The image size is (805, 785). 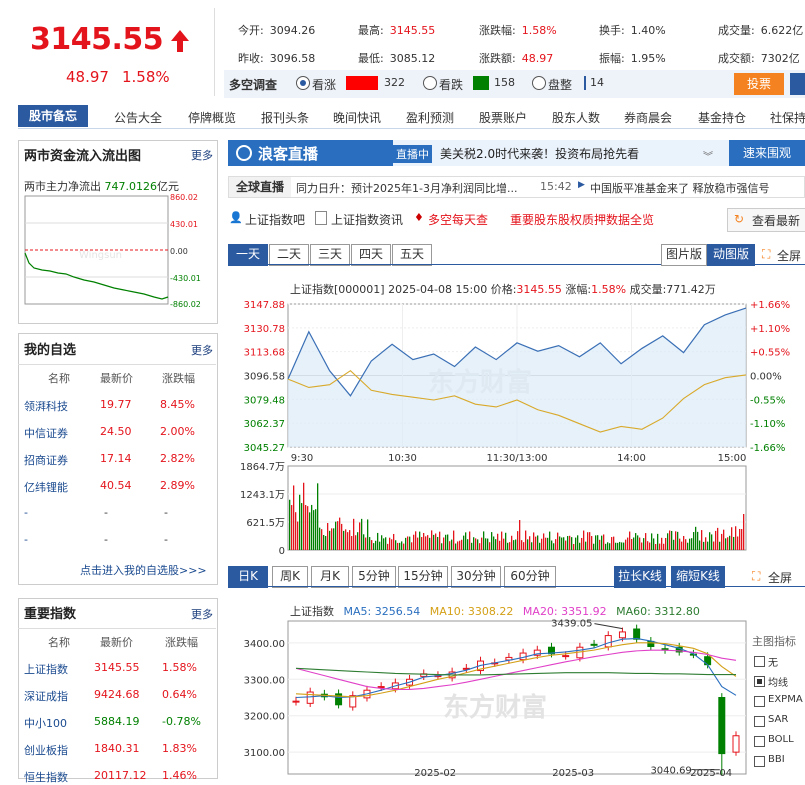 What do you see at coordinates (248, 577) in the screenshot?
I see `kline-period-tab: 日K` at bounding box center [248, 577].